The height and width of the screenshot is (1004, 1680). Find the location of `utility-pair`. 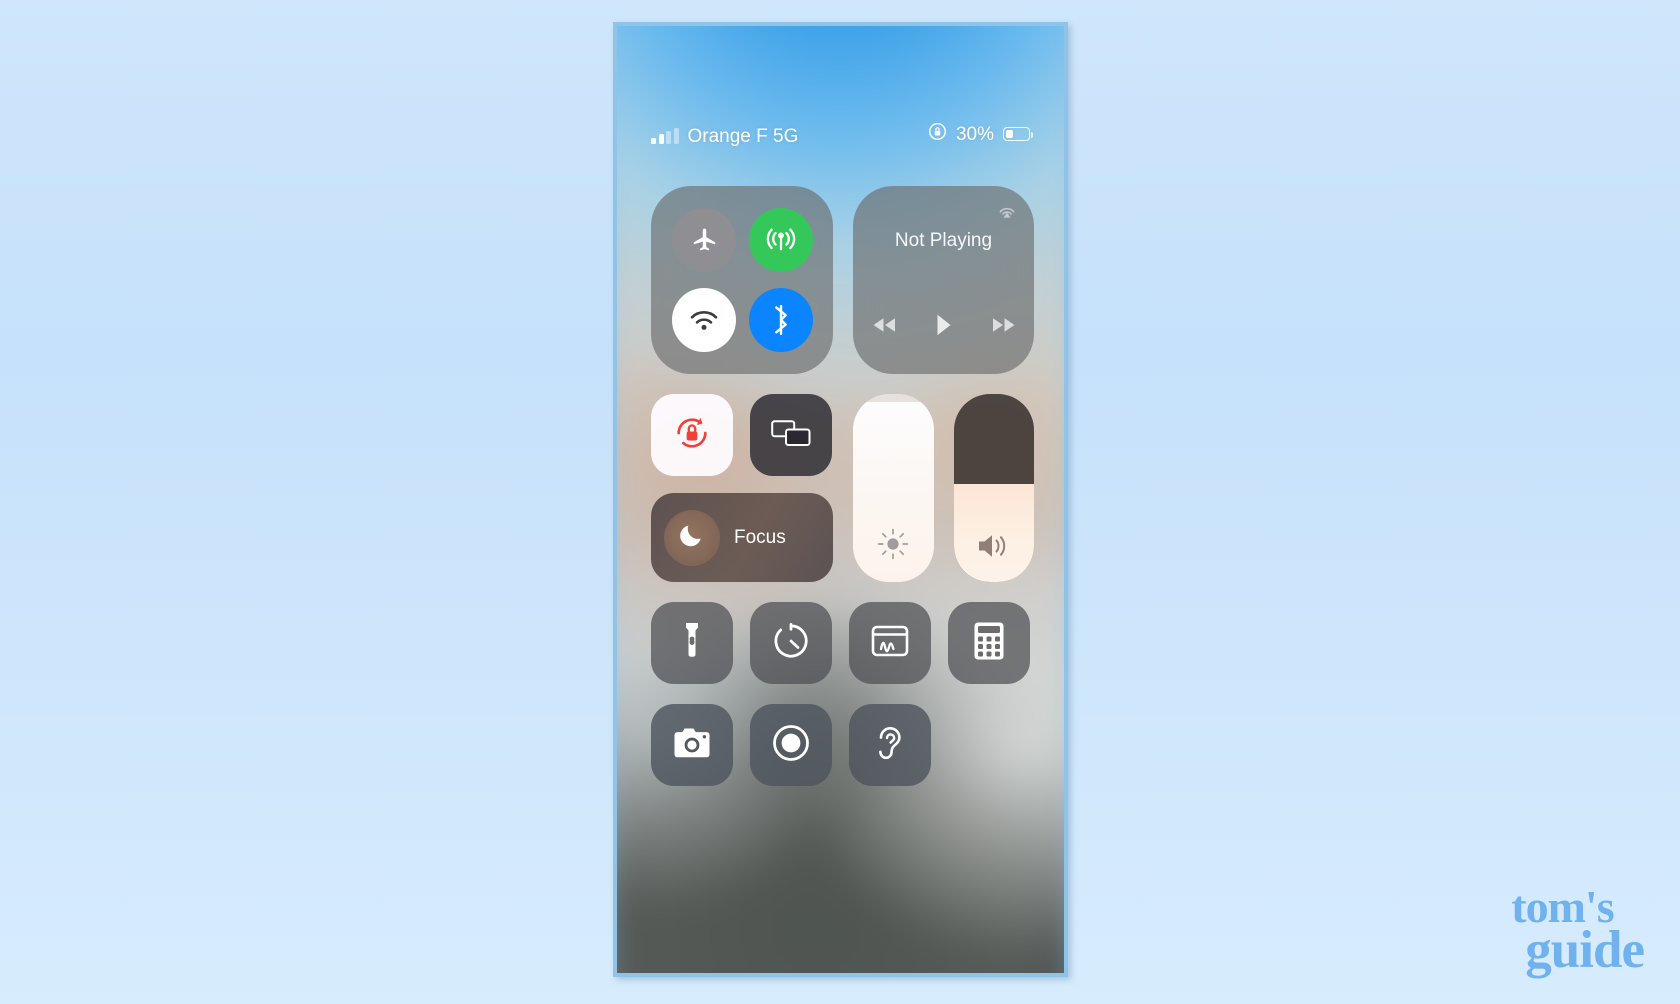

utility-pair is located at coordinates (742, 435).